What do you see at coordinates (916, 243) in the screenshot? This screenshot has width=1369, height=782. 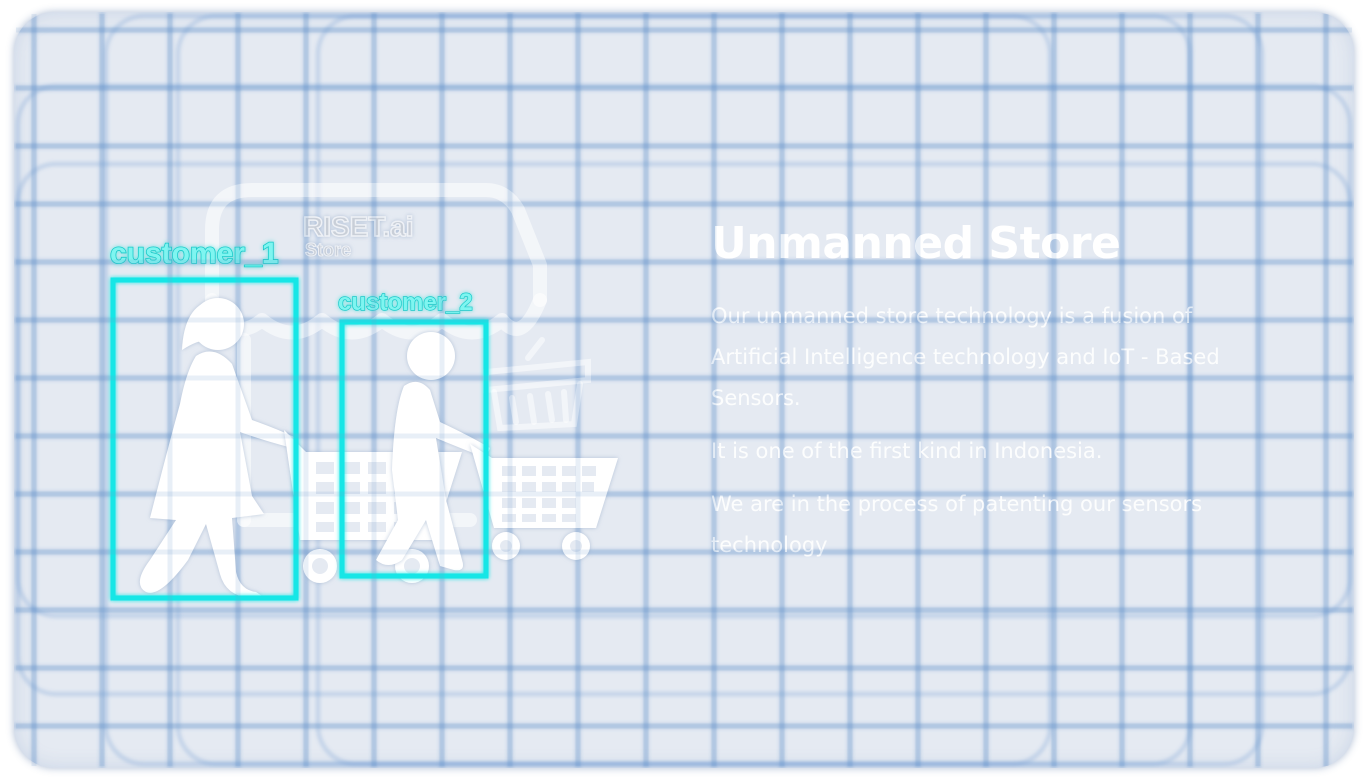 I see `page-title: Unmanned Store` at bounding box center [916, 243].